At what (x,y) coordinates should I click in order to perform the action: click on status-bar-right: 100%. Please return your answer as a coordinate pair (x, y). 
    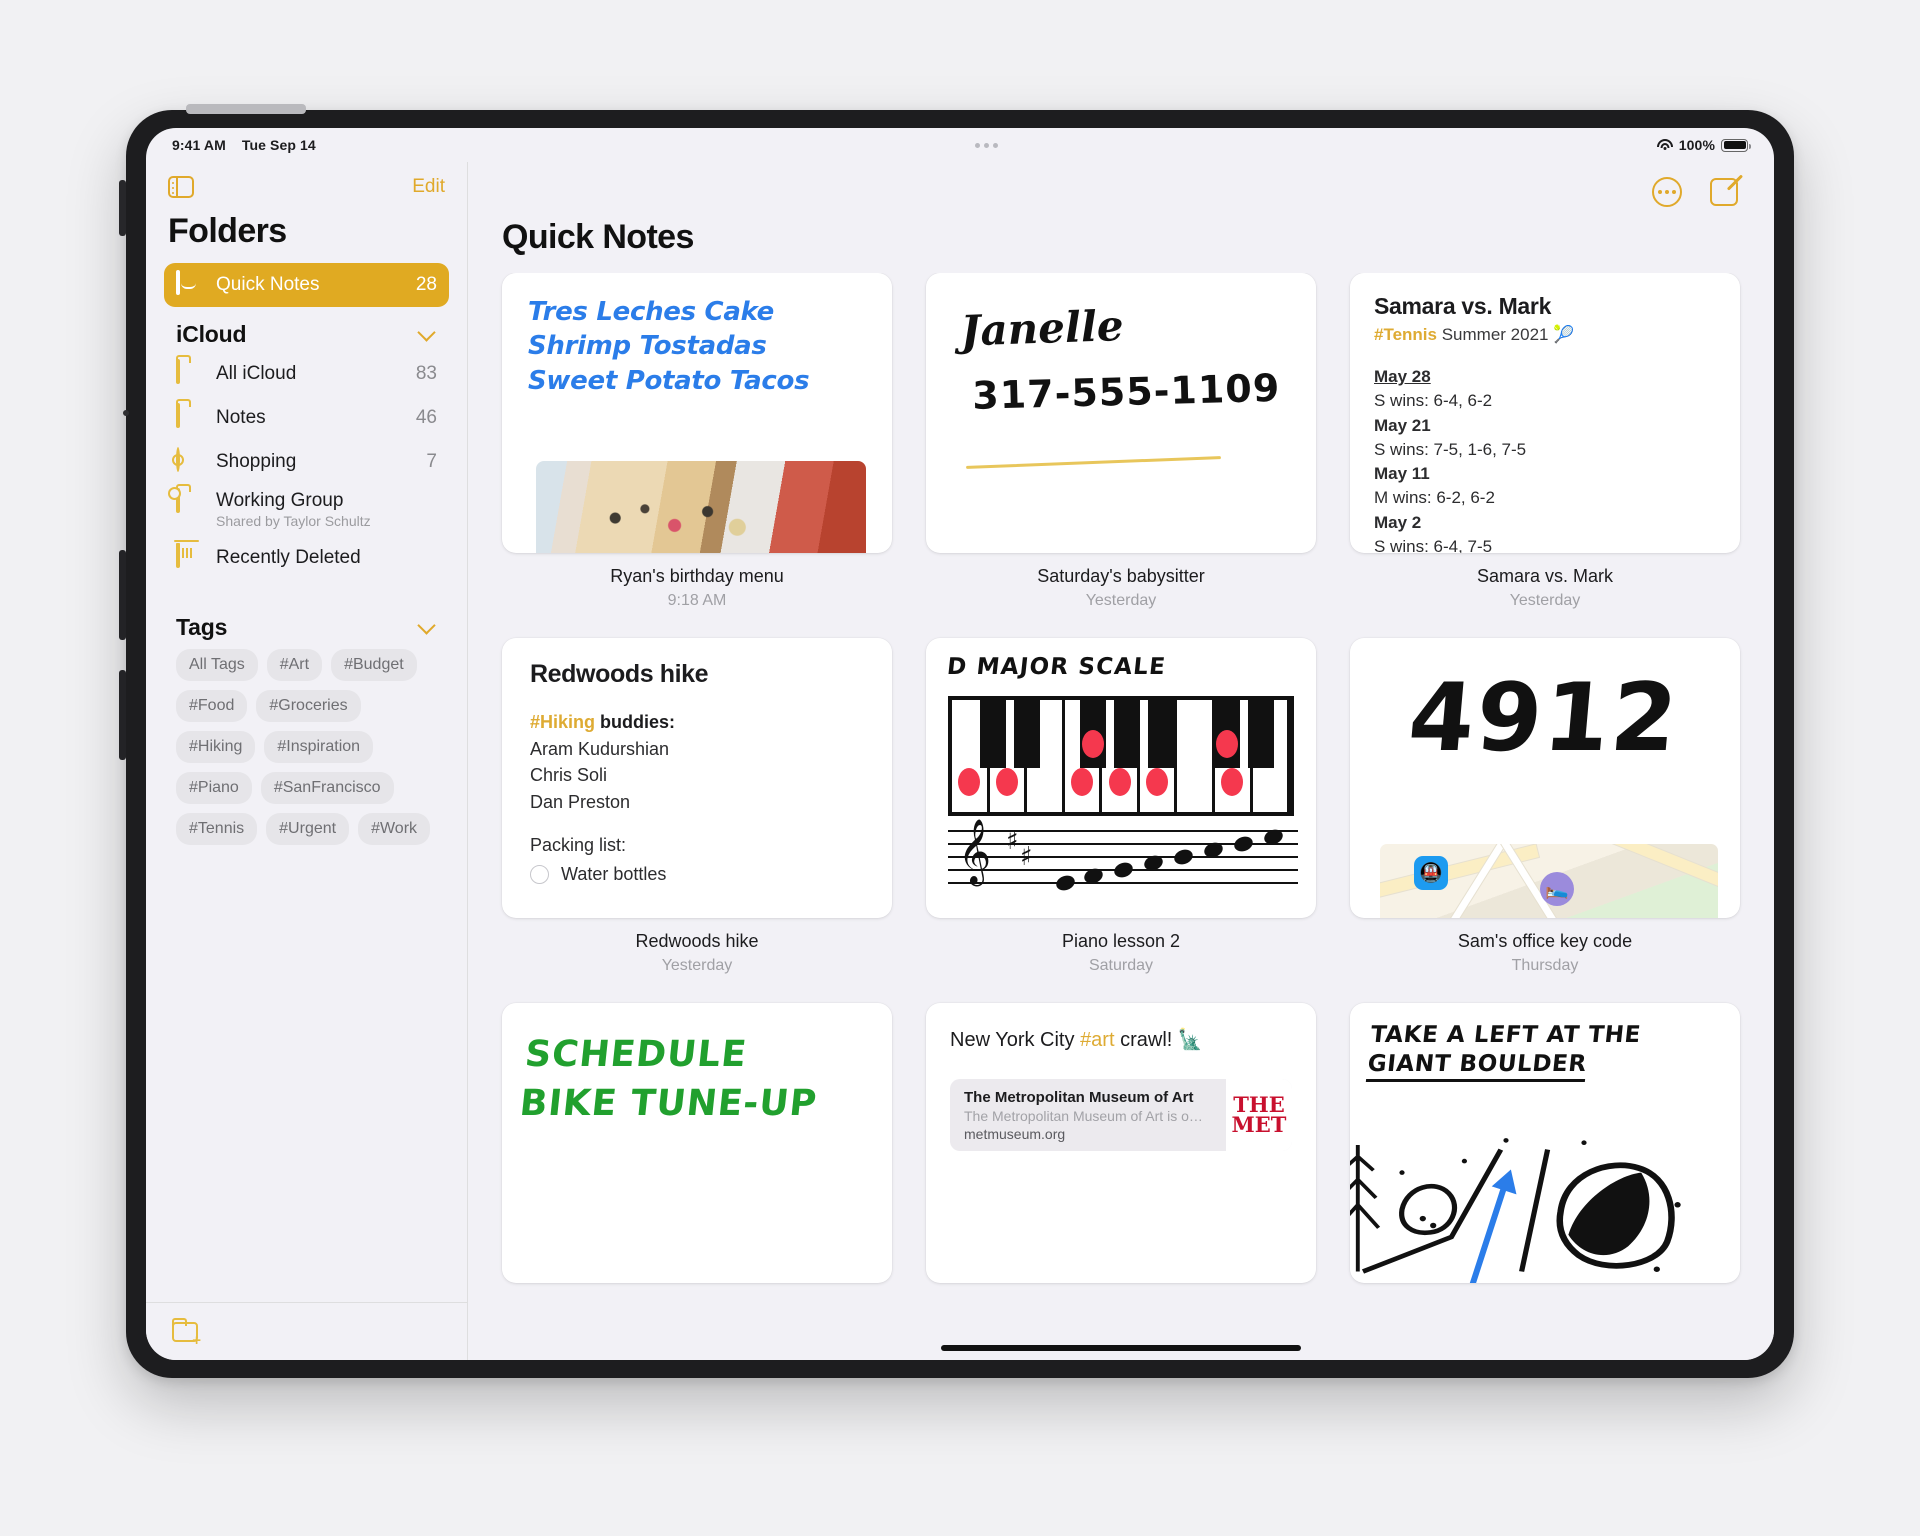
    Looking at the image, I should click on (1703, 145).